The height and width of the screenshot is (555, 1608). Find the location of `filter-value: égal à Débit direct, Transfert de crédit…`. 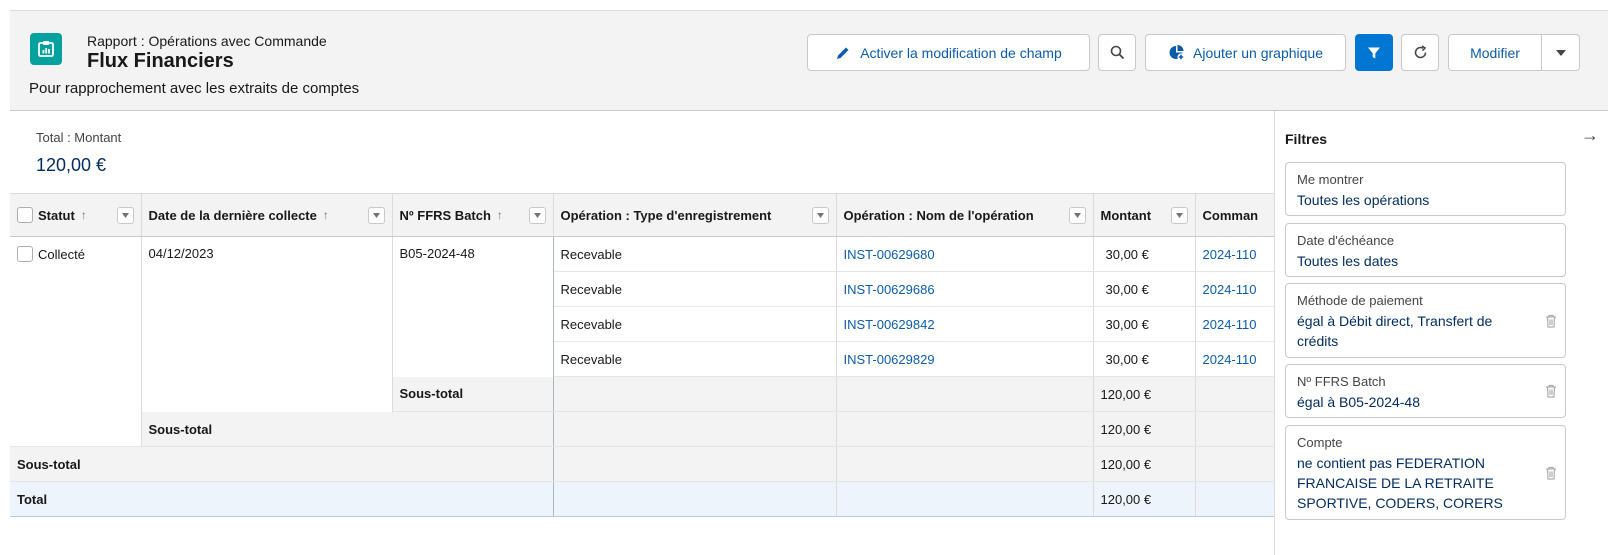

filter-value: égal à Débit direct, Transfert de crédit… is located at coordinates (1395, 331).